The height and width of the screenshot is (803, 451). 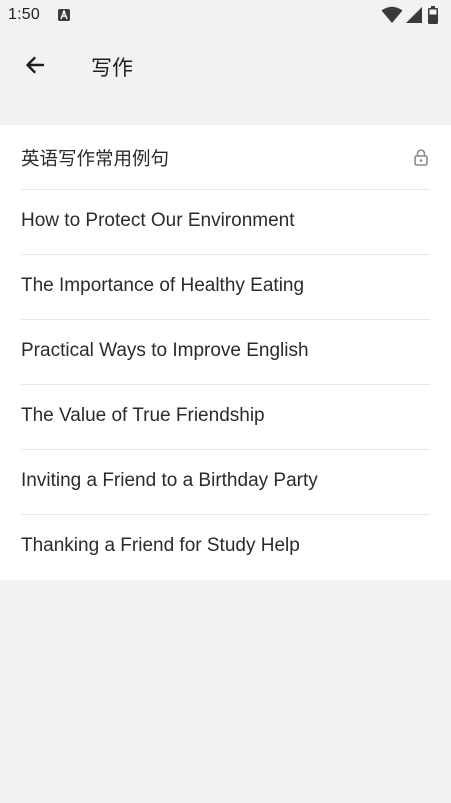 I want to click on cellular-signal-icon, so click(x=414, y=15).